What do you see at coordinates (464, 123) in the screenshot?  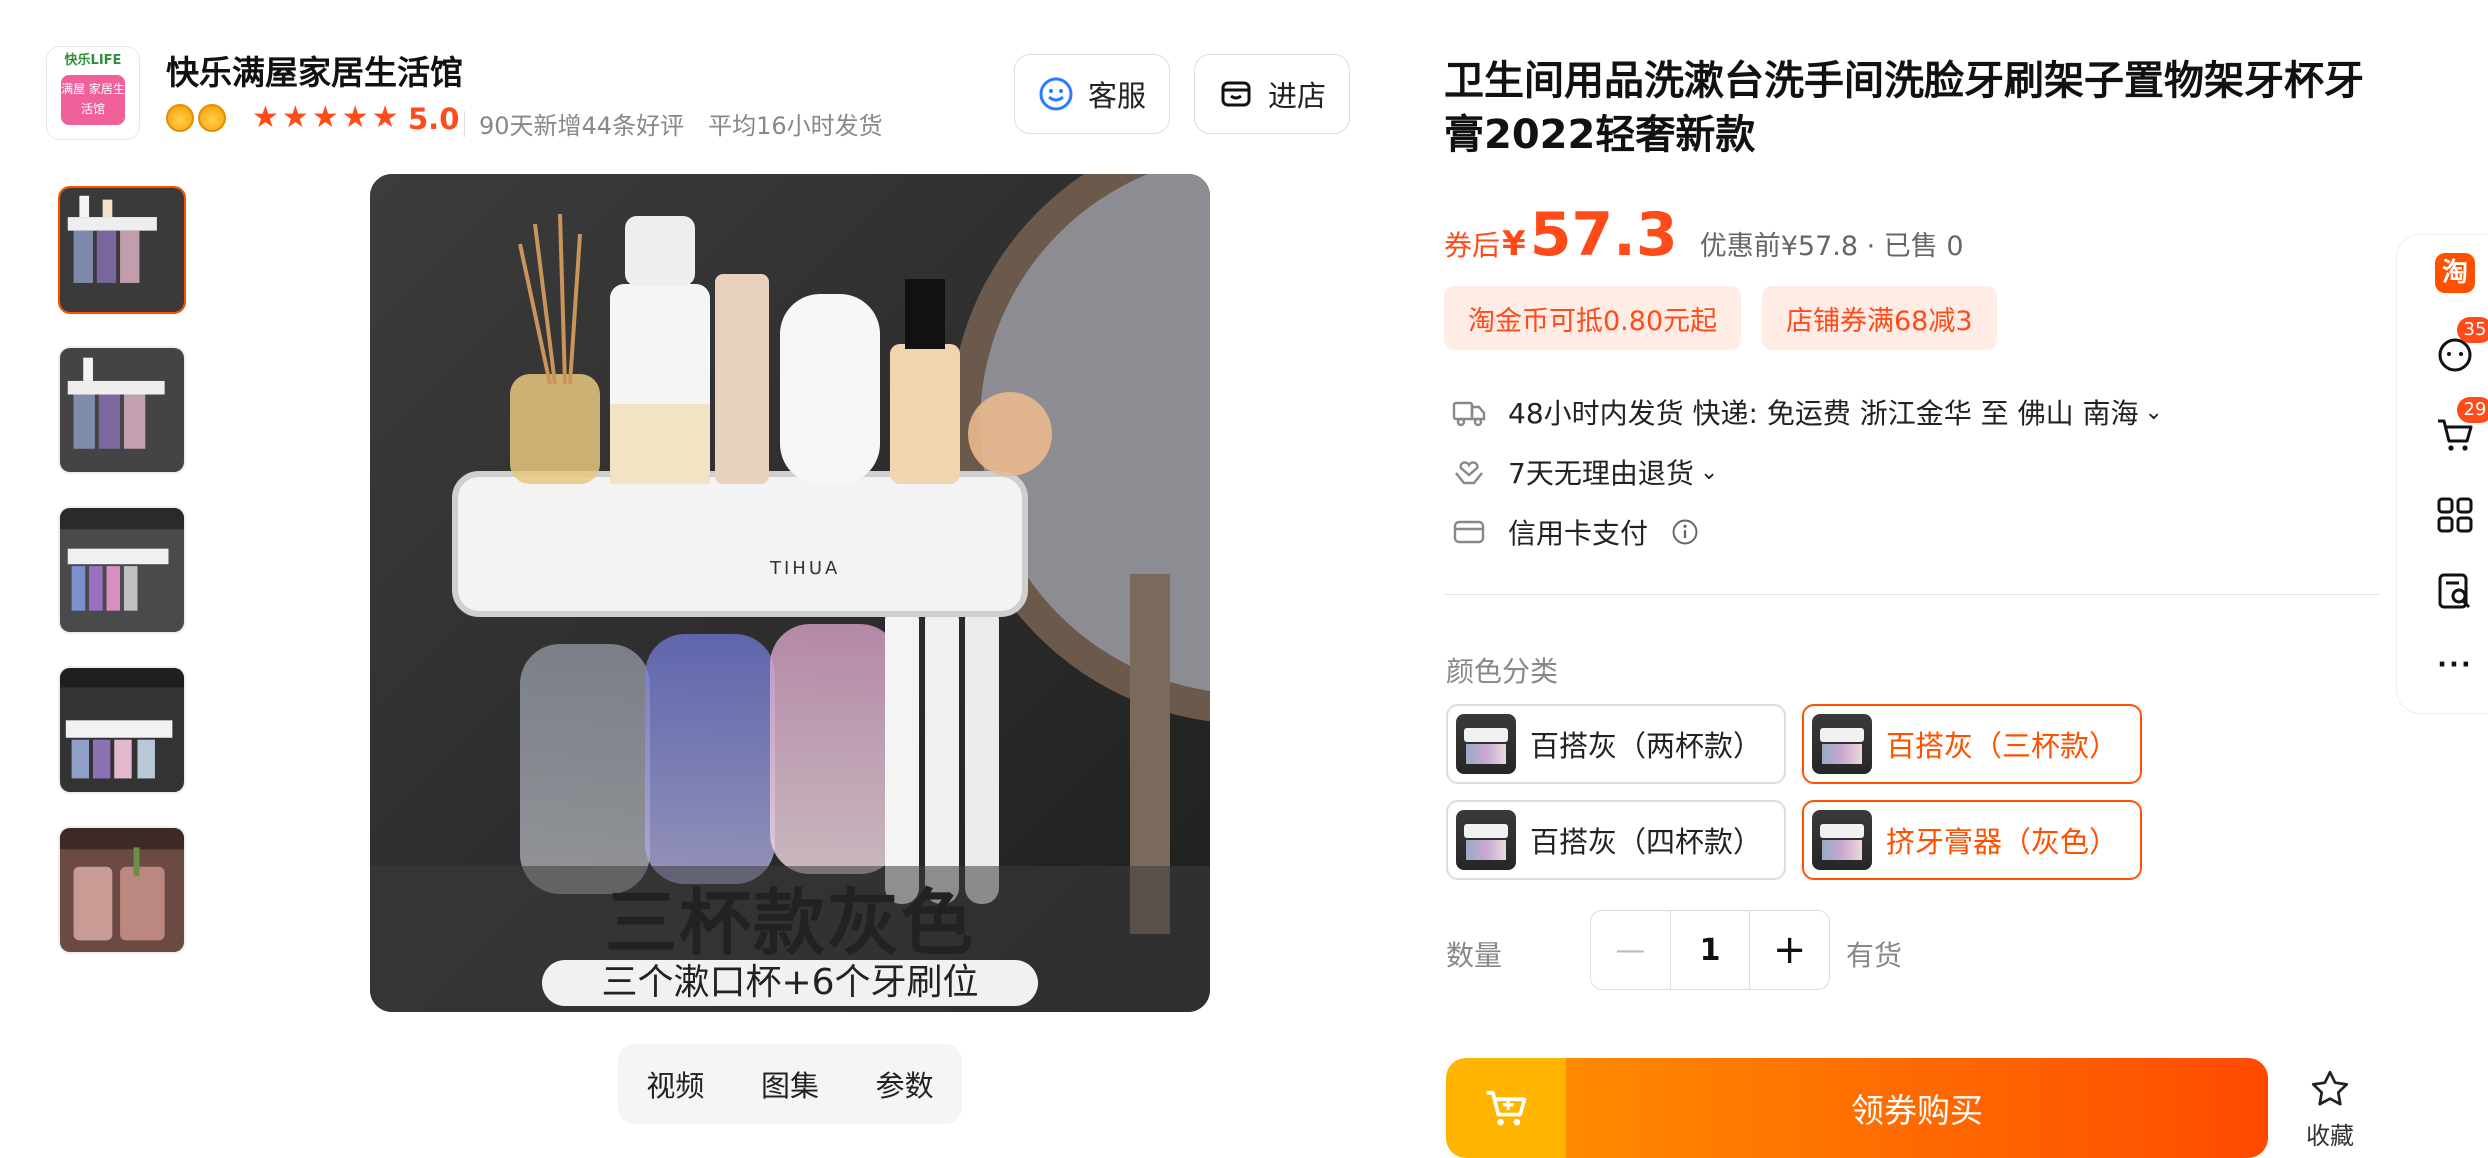 I see `divider` at bounding box center [464, 123].